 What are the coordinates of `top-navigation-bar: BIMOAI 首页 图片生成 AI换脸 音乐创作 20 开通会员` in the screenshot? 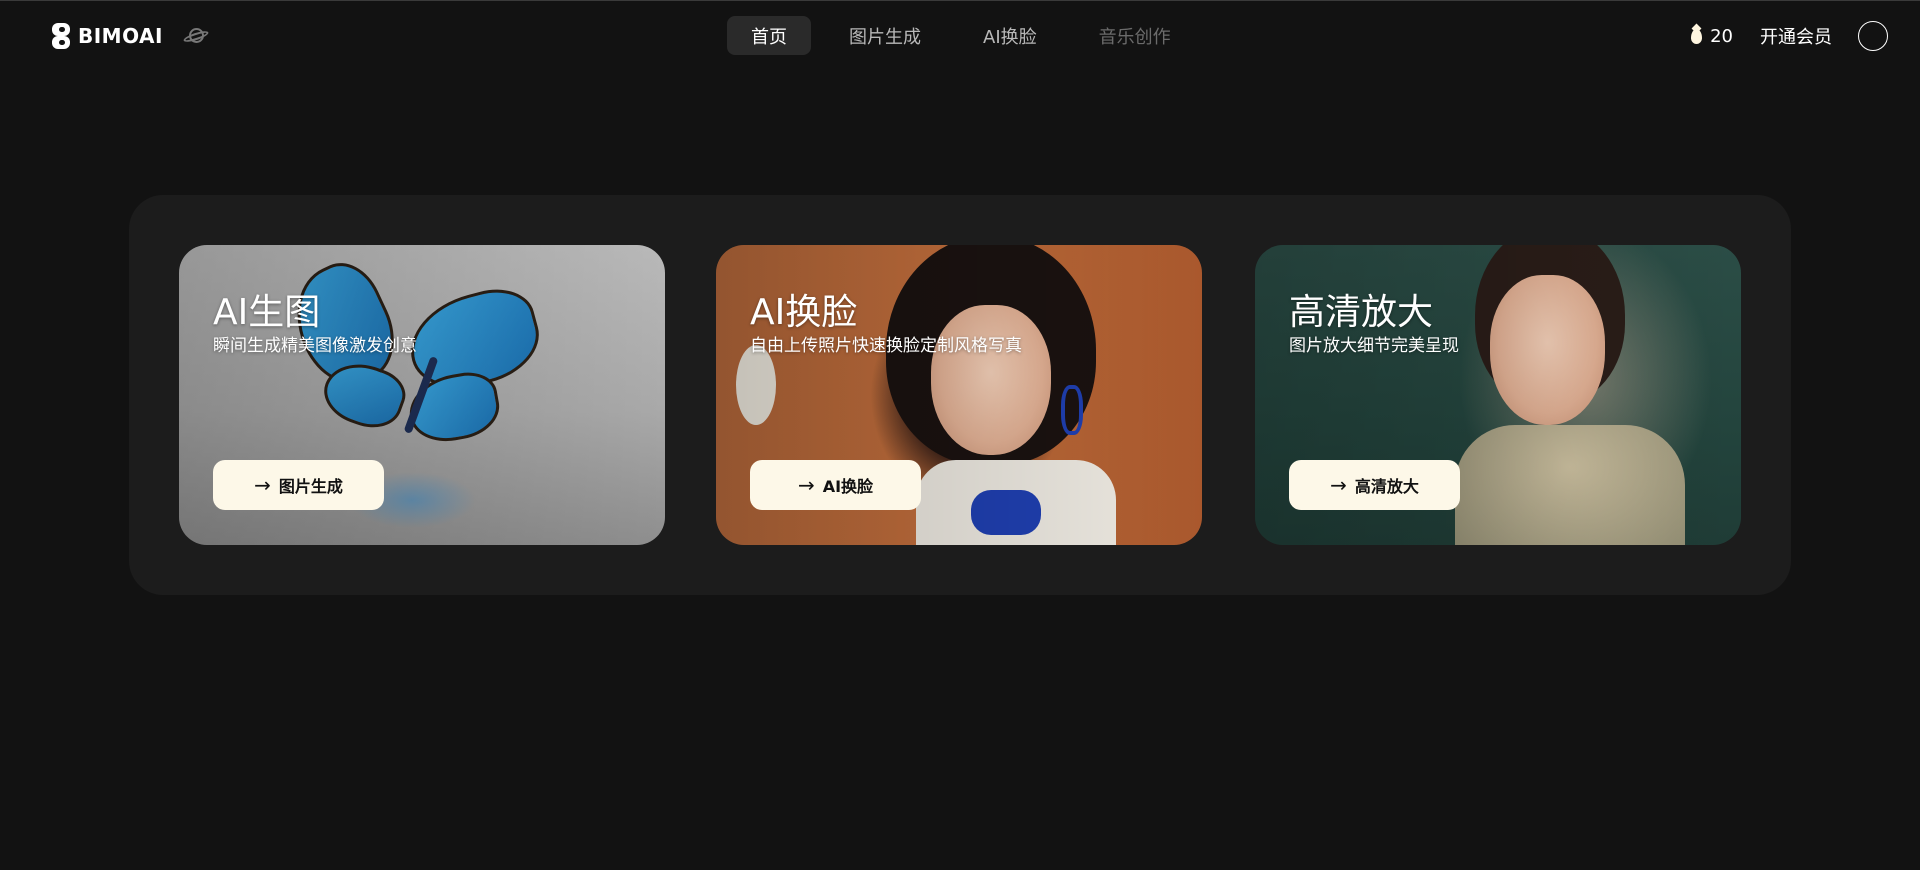 It's located at (960, 35).